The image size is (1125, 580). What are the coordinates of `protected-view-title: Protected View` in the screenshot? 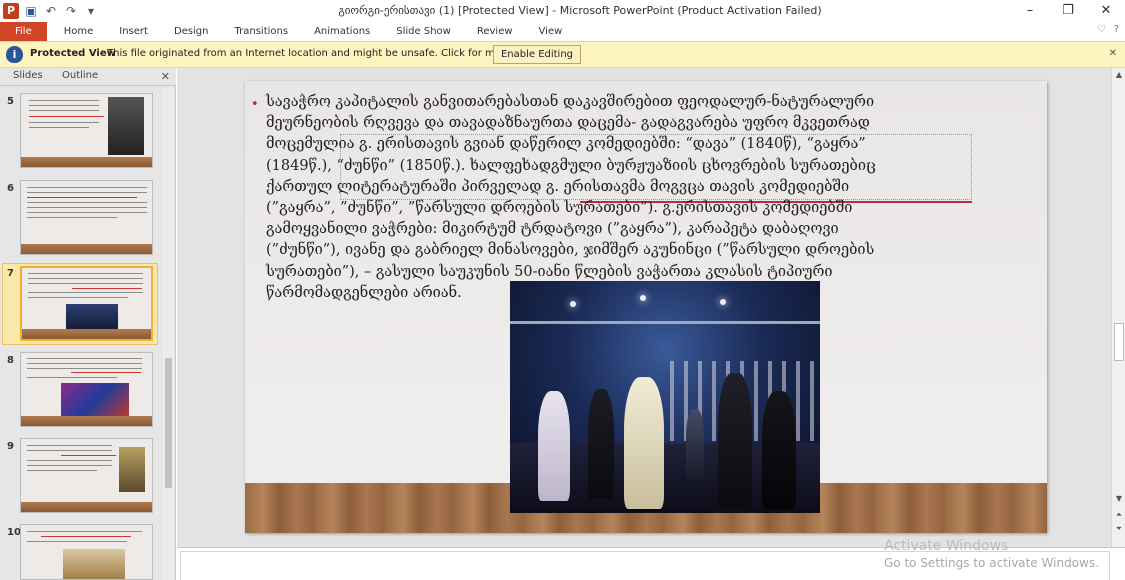 It's located at (73, 53).